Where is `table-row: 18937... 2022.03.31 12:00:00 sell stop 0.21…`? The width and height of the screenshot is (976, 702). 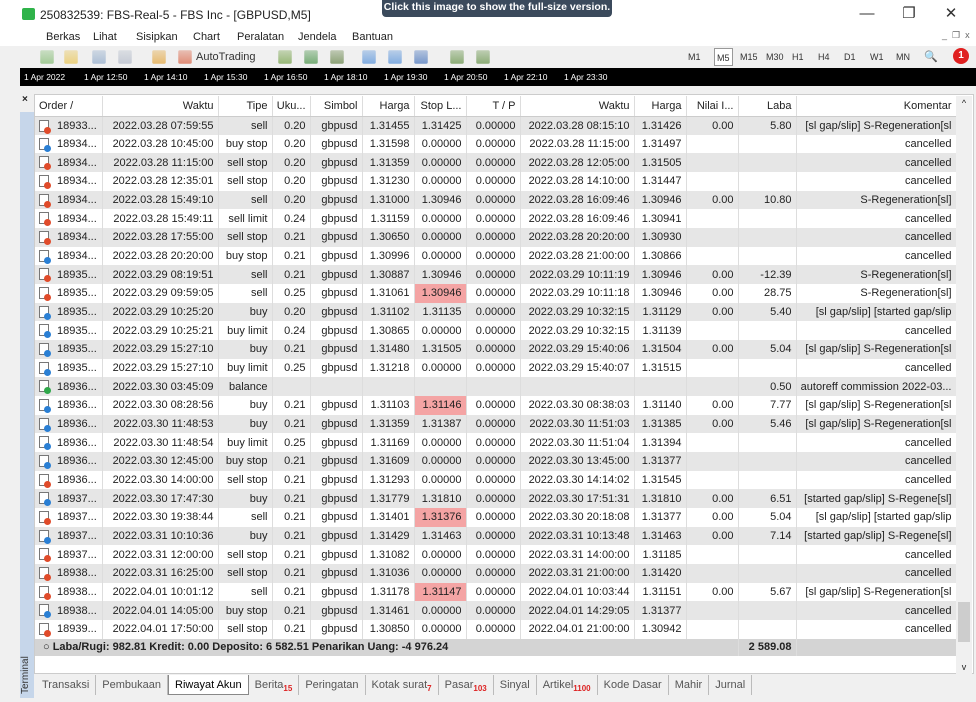
table-row: 18937... 2022.03.31 12:00:00 sell stop 0.21… is located at coordinates (496, 555).